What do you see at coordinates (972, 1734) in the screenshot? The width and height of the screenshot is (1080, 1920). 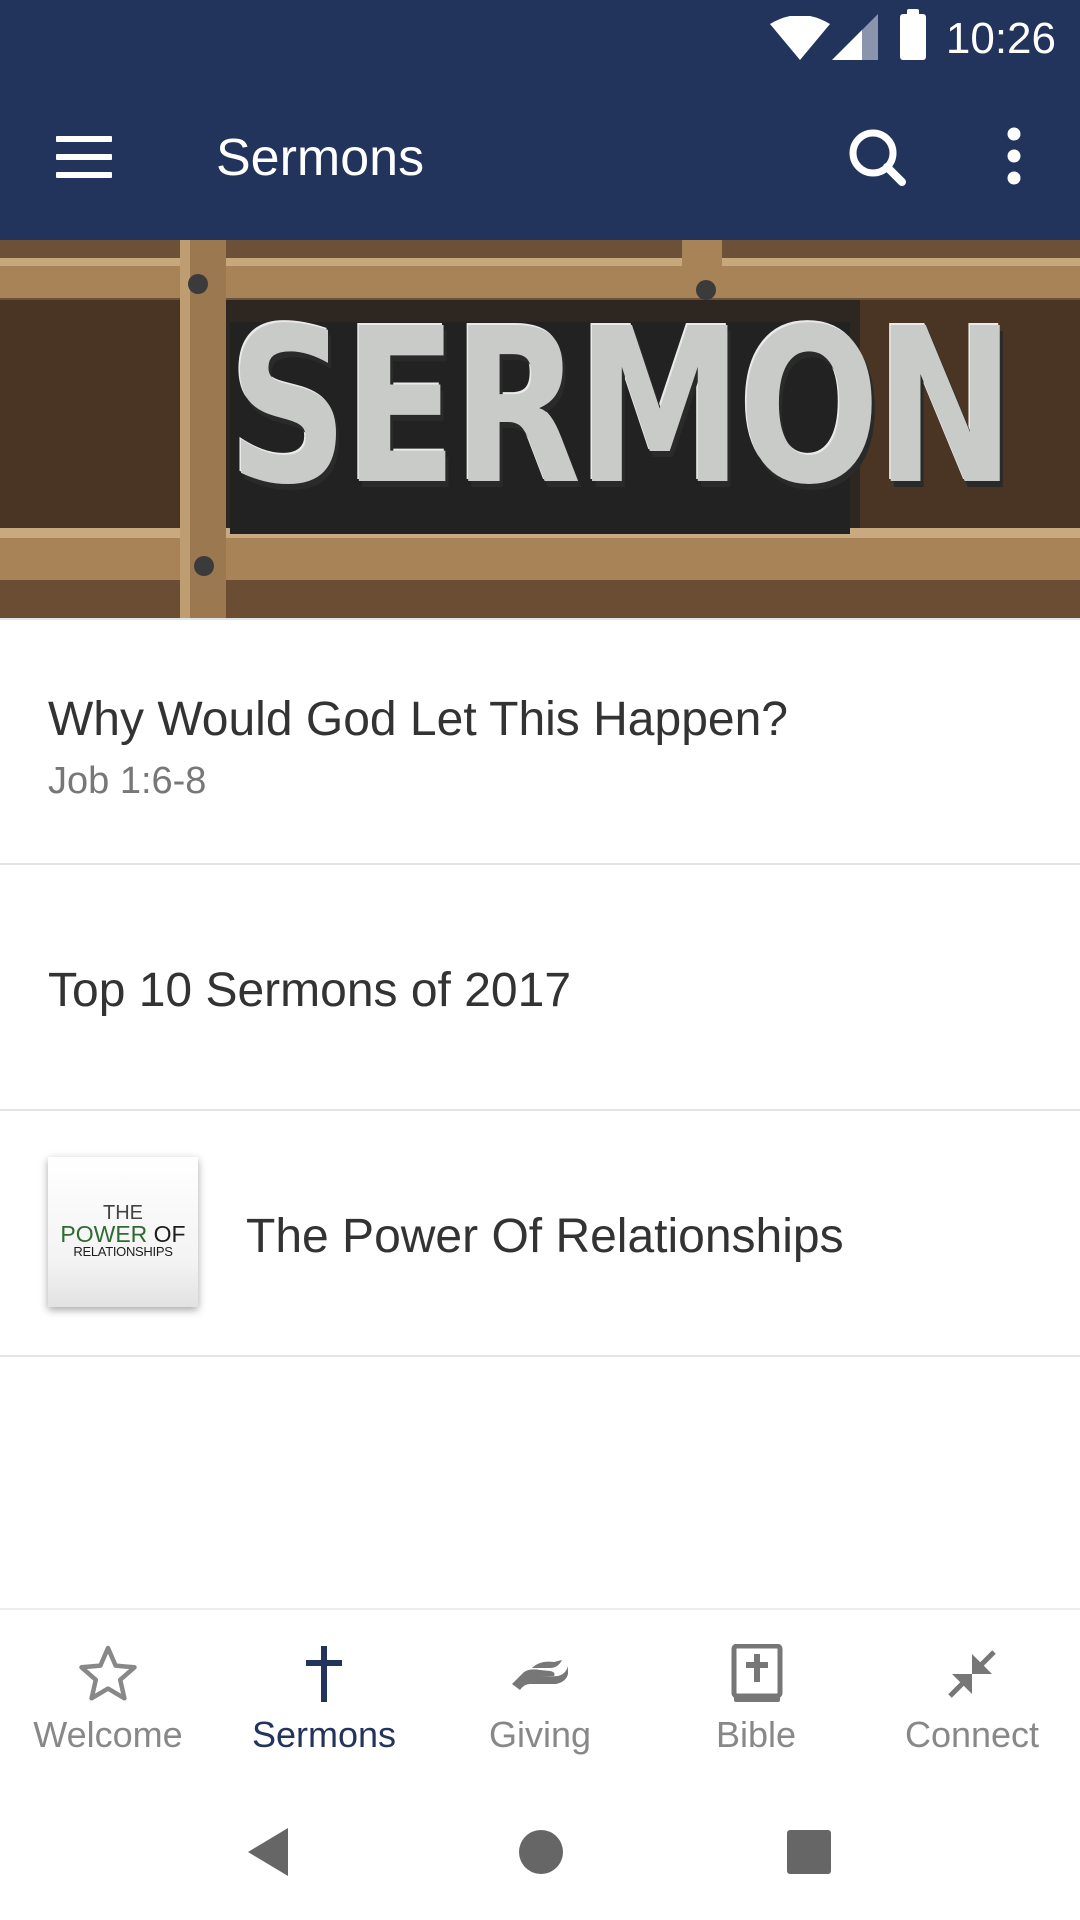 I see `tab-label: Connect` at bounding box center [972, 1734].